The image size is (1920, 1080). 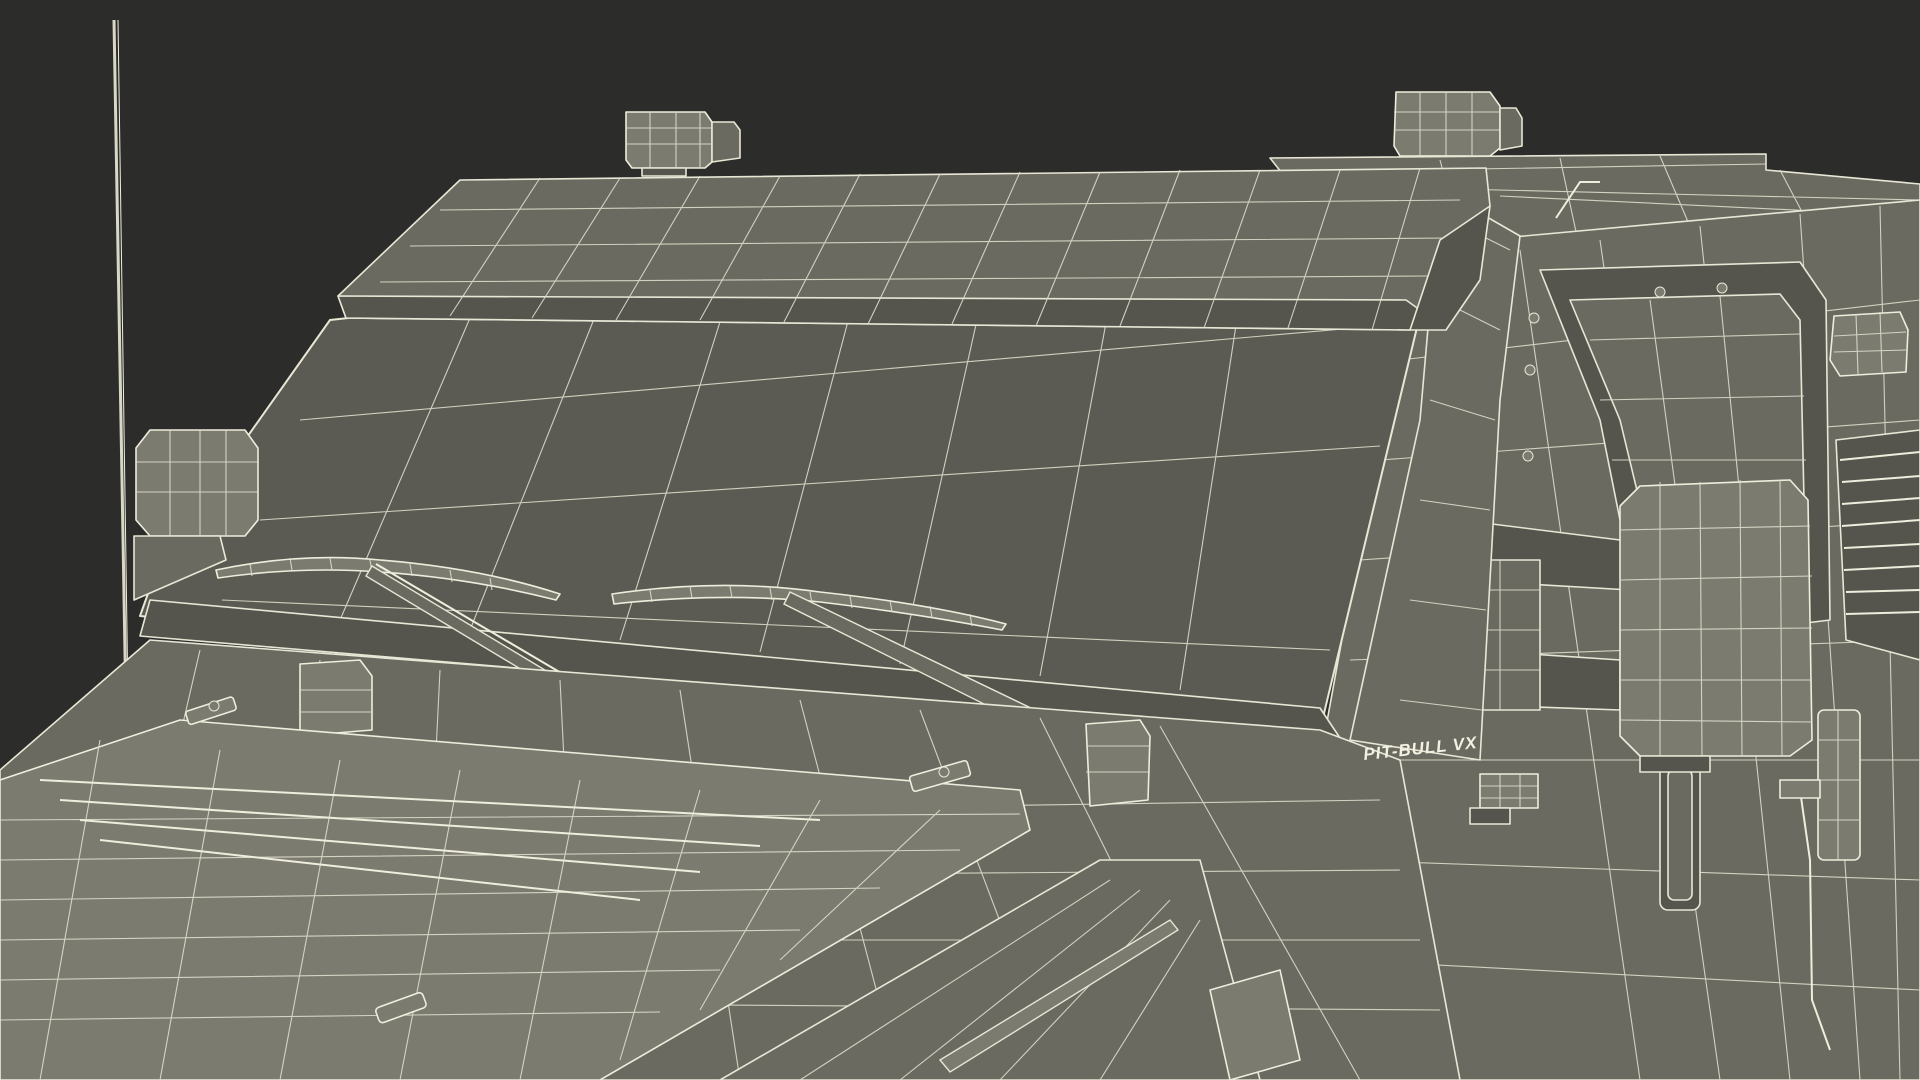 I want to click on grab-handle-vertical, so click(x=1680, y=835).